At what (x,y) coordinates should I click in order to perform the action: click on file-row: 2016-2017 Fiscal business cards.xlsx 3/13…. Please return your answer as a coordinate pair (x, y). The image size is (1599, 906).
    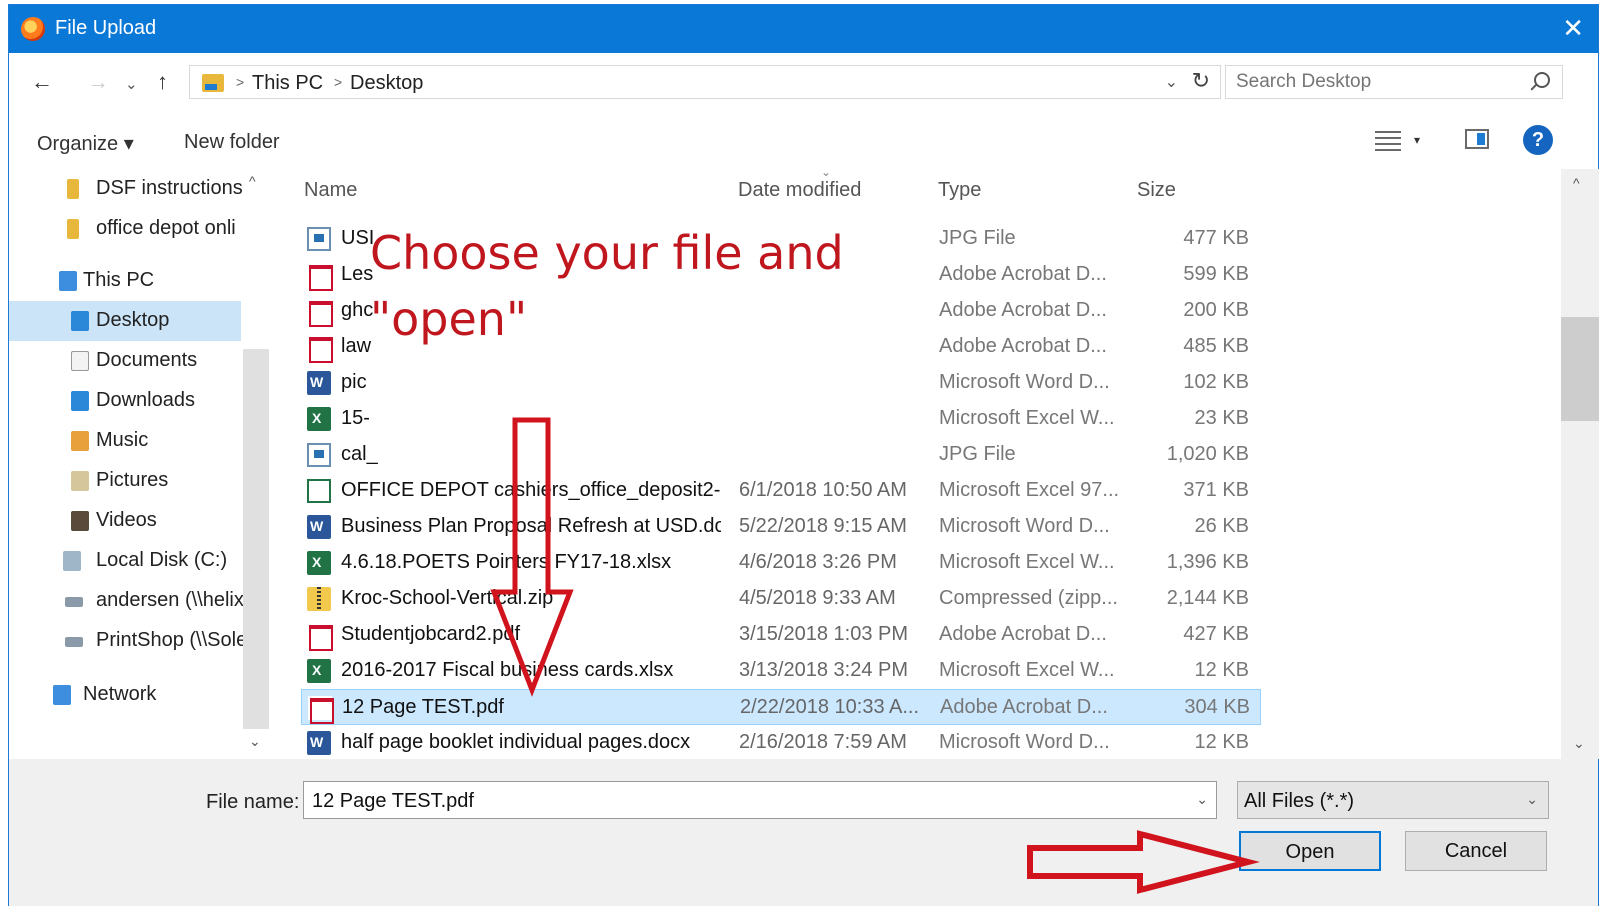
    Looking at the image, I should click on (781, 671).